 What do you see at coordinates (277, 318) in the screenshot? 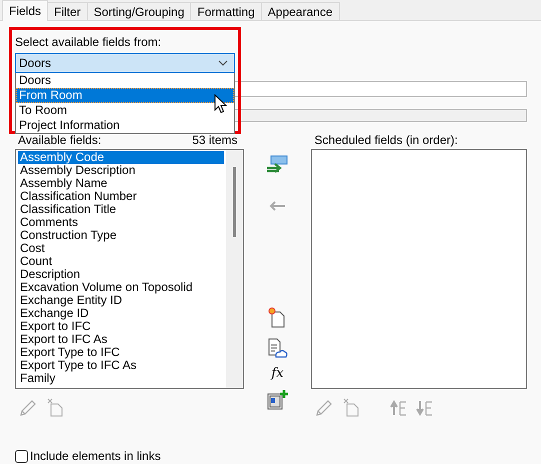
I see `new-parameter-icon` at bounding box center [277, 318].